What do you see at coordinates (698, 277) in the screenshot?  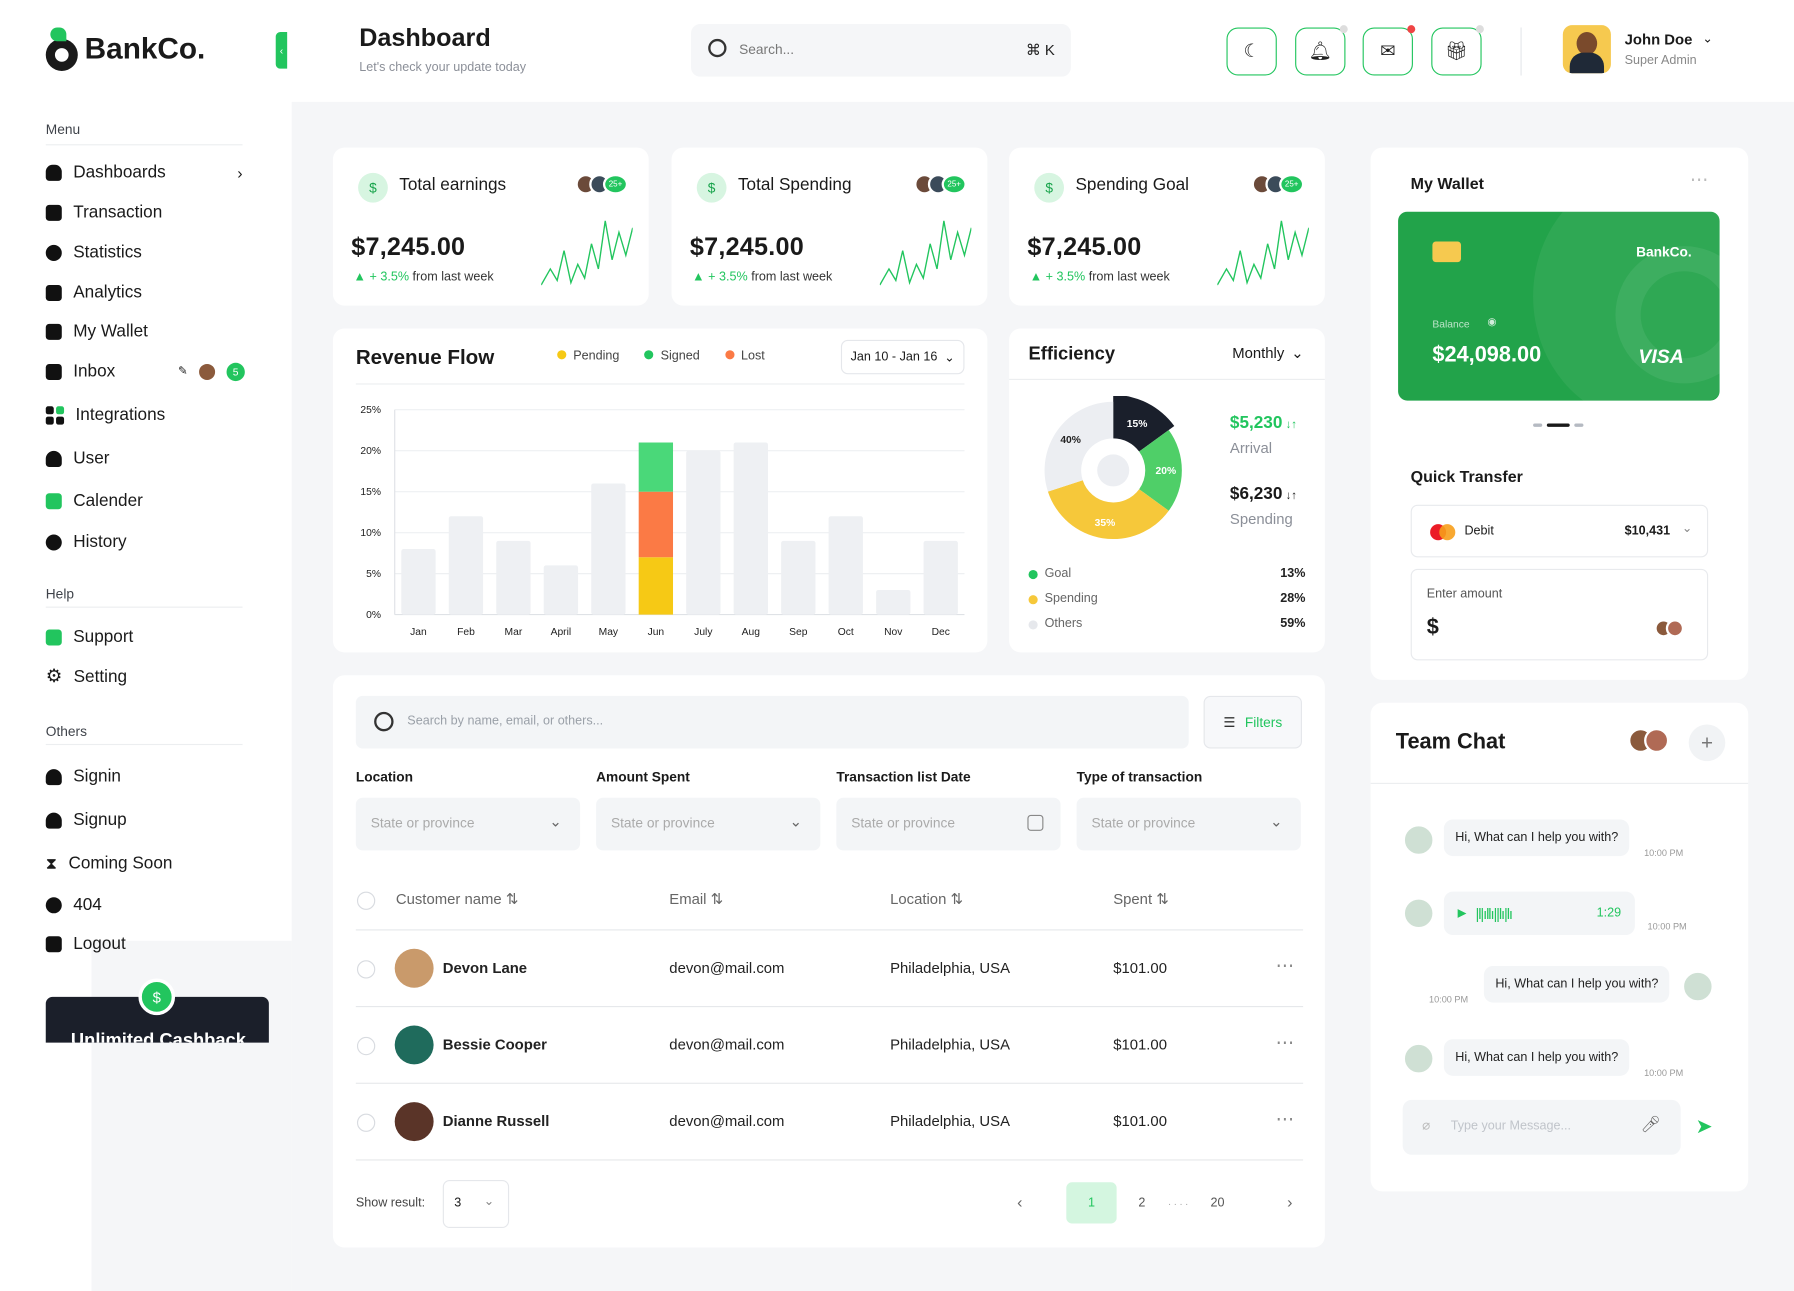 I see `trend-up-icon: ▲` at bounding box center [698, 277].